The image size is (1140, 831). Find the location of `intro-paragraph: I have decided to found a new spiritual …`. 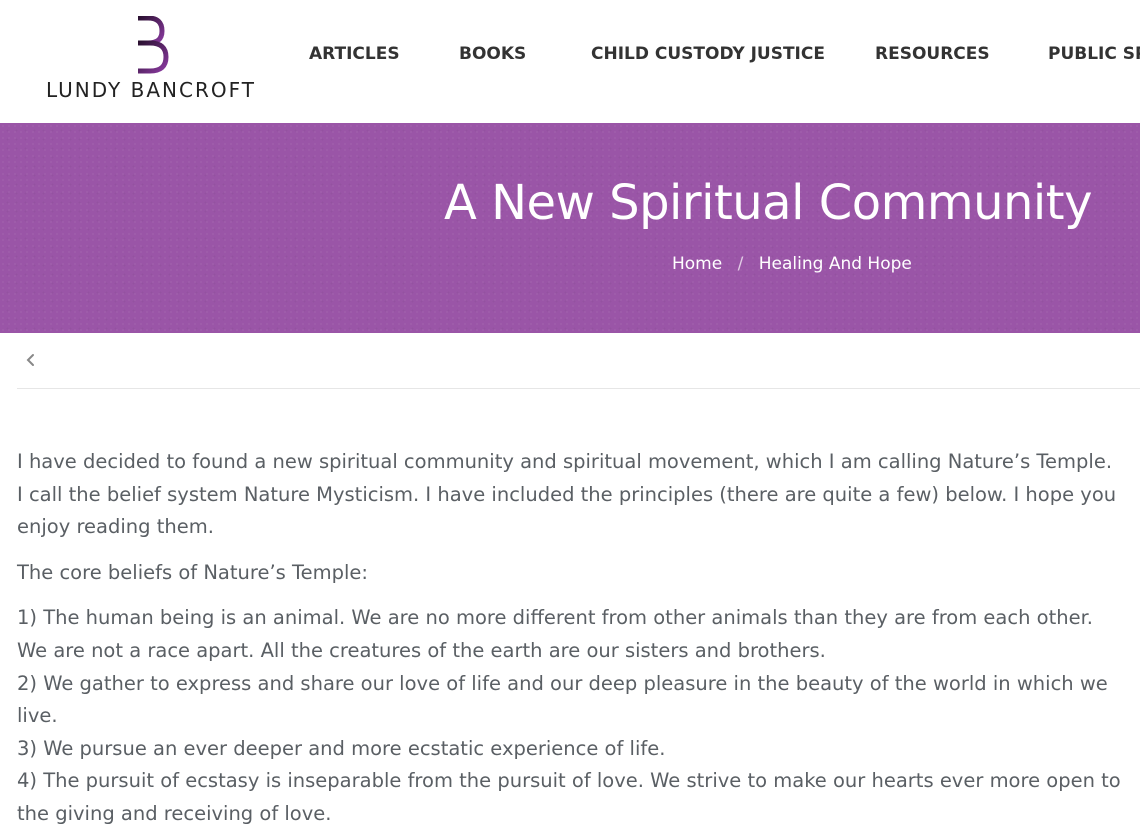

intro-paragraph: I have decided to found a new spiritual … is located at coordinates (567, 494).